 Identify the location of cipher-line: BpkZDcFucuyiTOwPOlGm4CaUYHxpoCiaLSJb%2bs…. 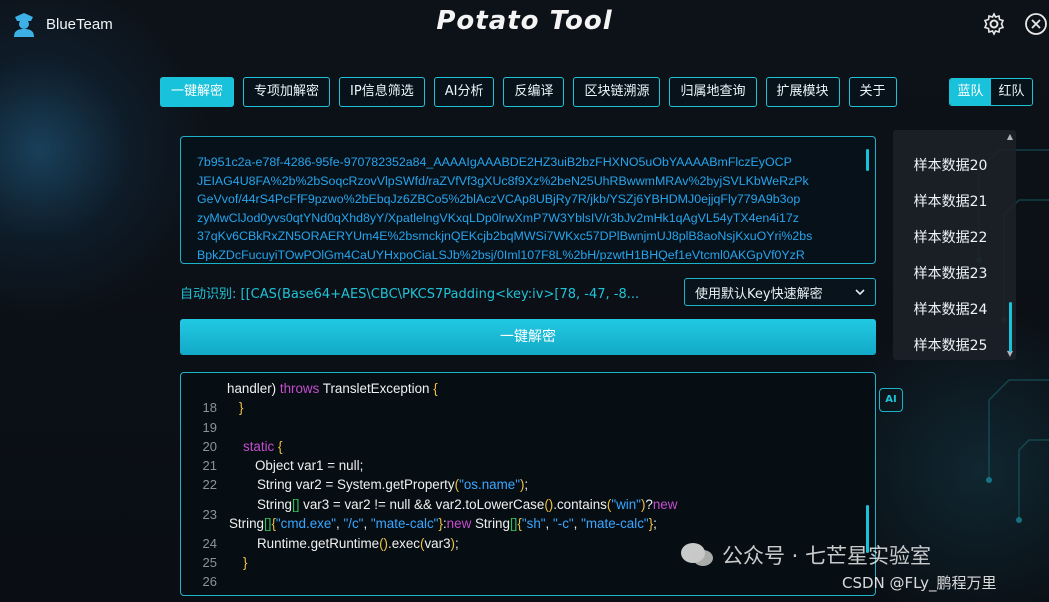
(501, 254).